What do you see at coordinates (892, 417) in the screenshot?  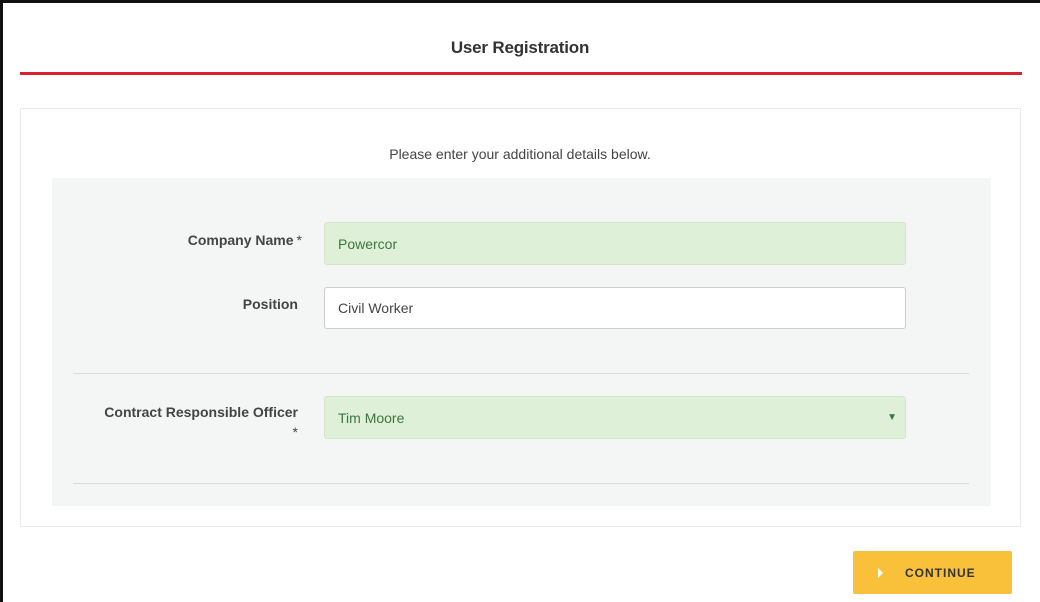 I see `chevron-down-icon: ▼` at bounding box center [892, 417].